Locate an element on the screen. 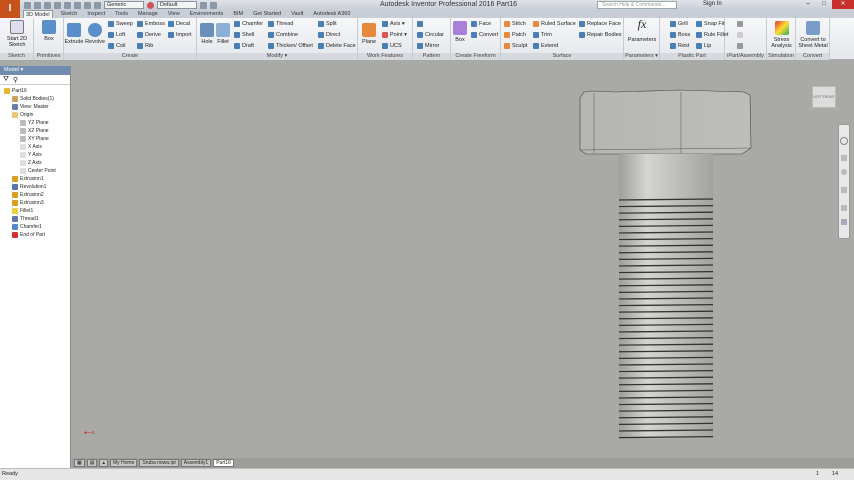  plane-button: Plane is located at coordinates (369, 34).